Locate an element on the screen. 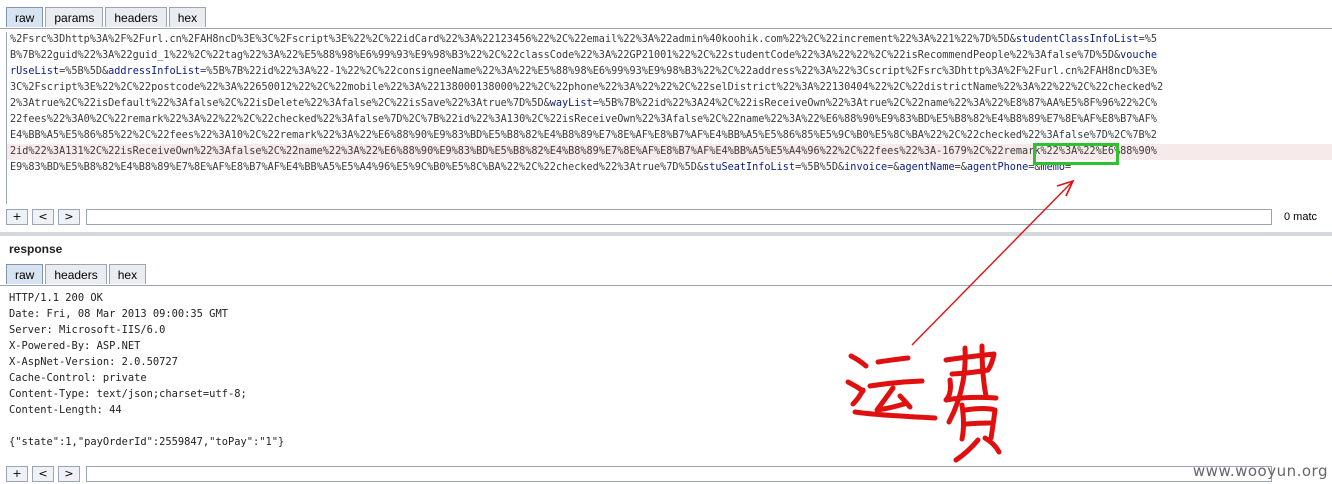 This screenshot has height=484, width=1332. annotation-overlay is located at coordinates (960, 321).